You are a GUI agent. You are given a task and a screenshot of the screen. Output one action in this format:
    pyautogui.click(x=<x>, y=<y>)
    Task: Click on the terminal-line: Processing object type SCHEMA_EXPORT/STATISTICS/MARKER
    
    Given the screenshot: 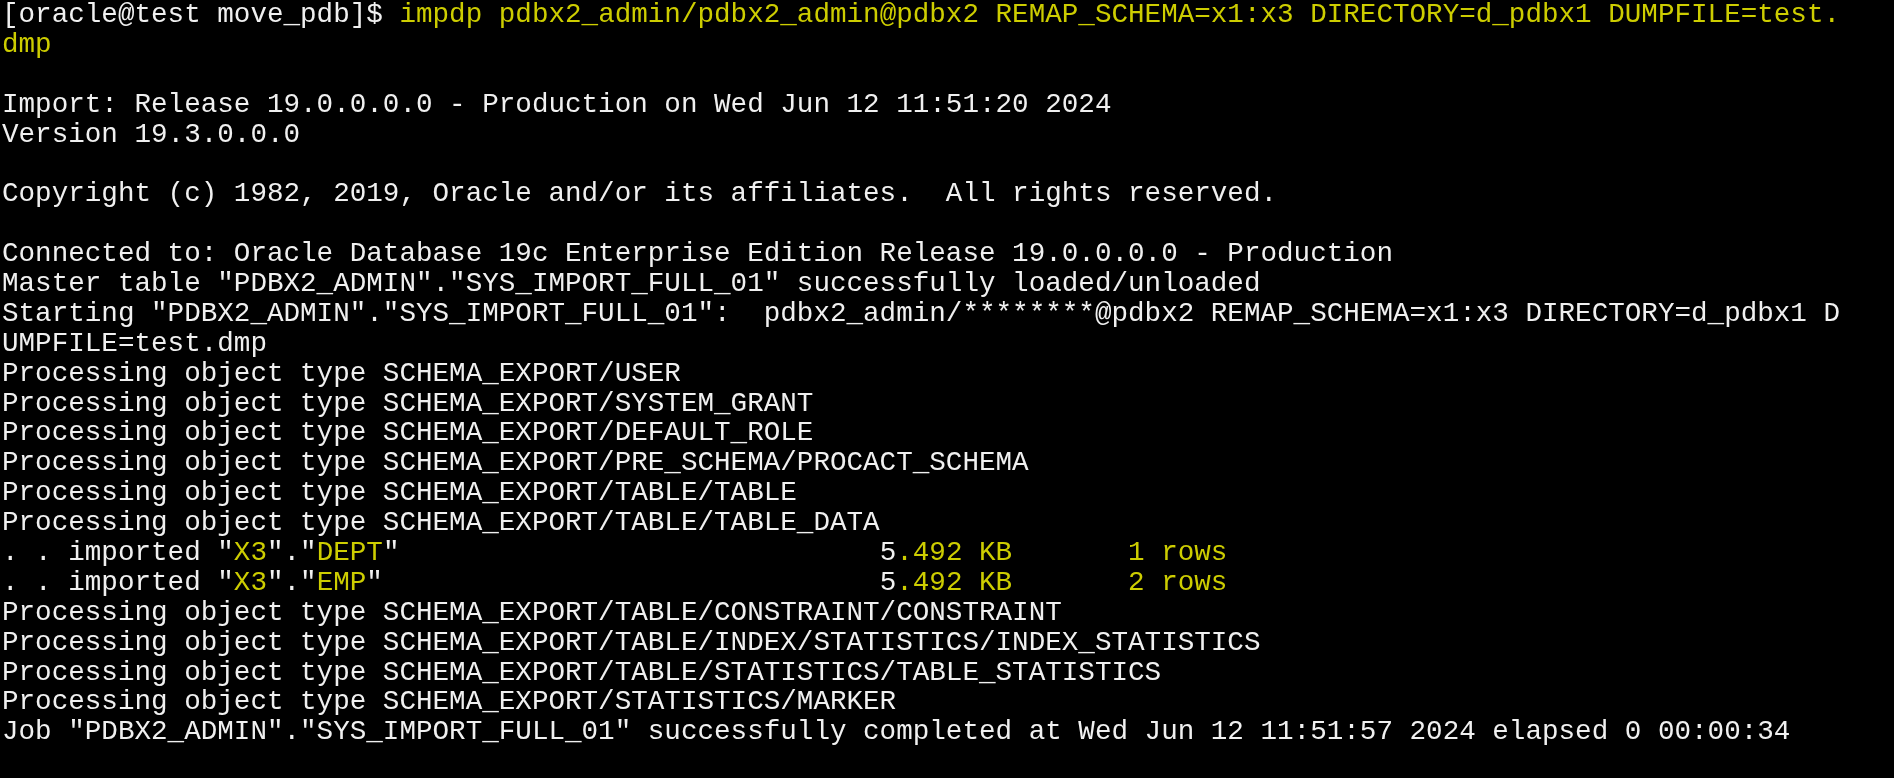 What is the action you would take?
    pyautogui.click(x=449, y=702)
    